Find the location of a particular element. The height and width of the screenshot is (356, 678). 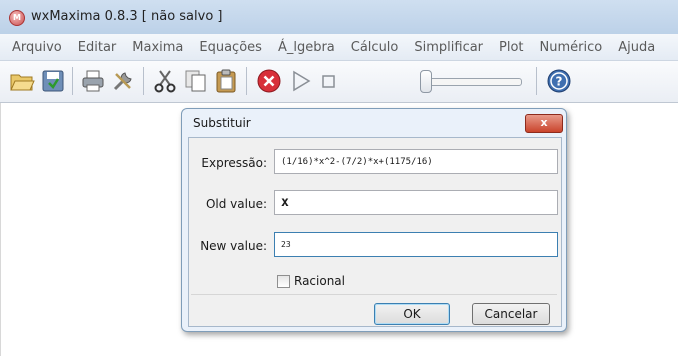

copy-icon is located at coordinates (196, 81).